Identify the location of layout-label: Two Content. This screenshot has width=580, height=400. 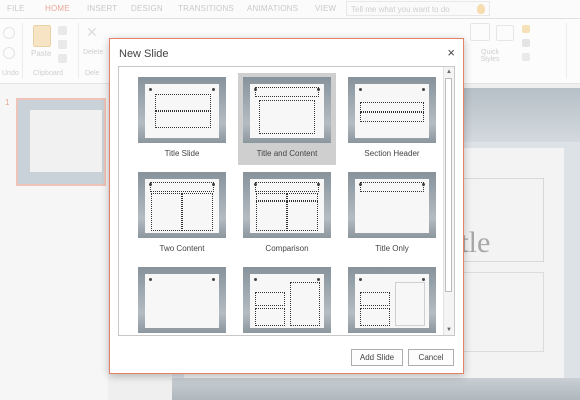
(182, 248).